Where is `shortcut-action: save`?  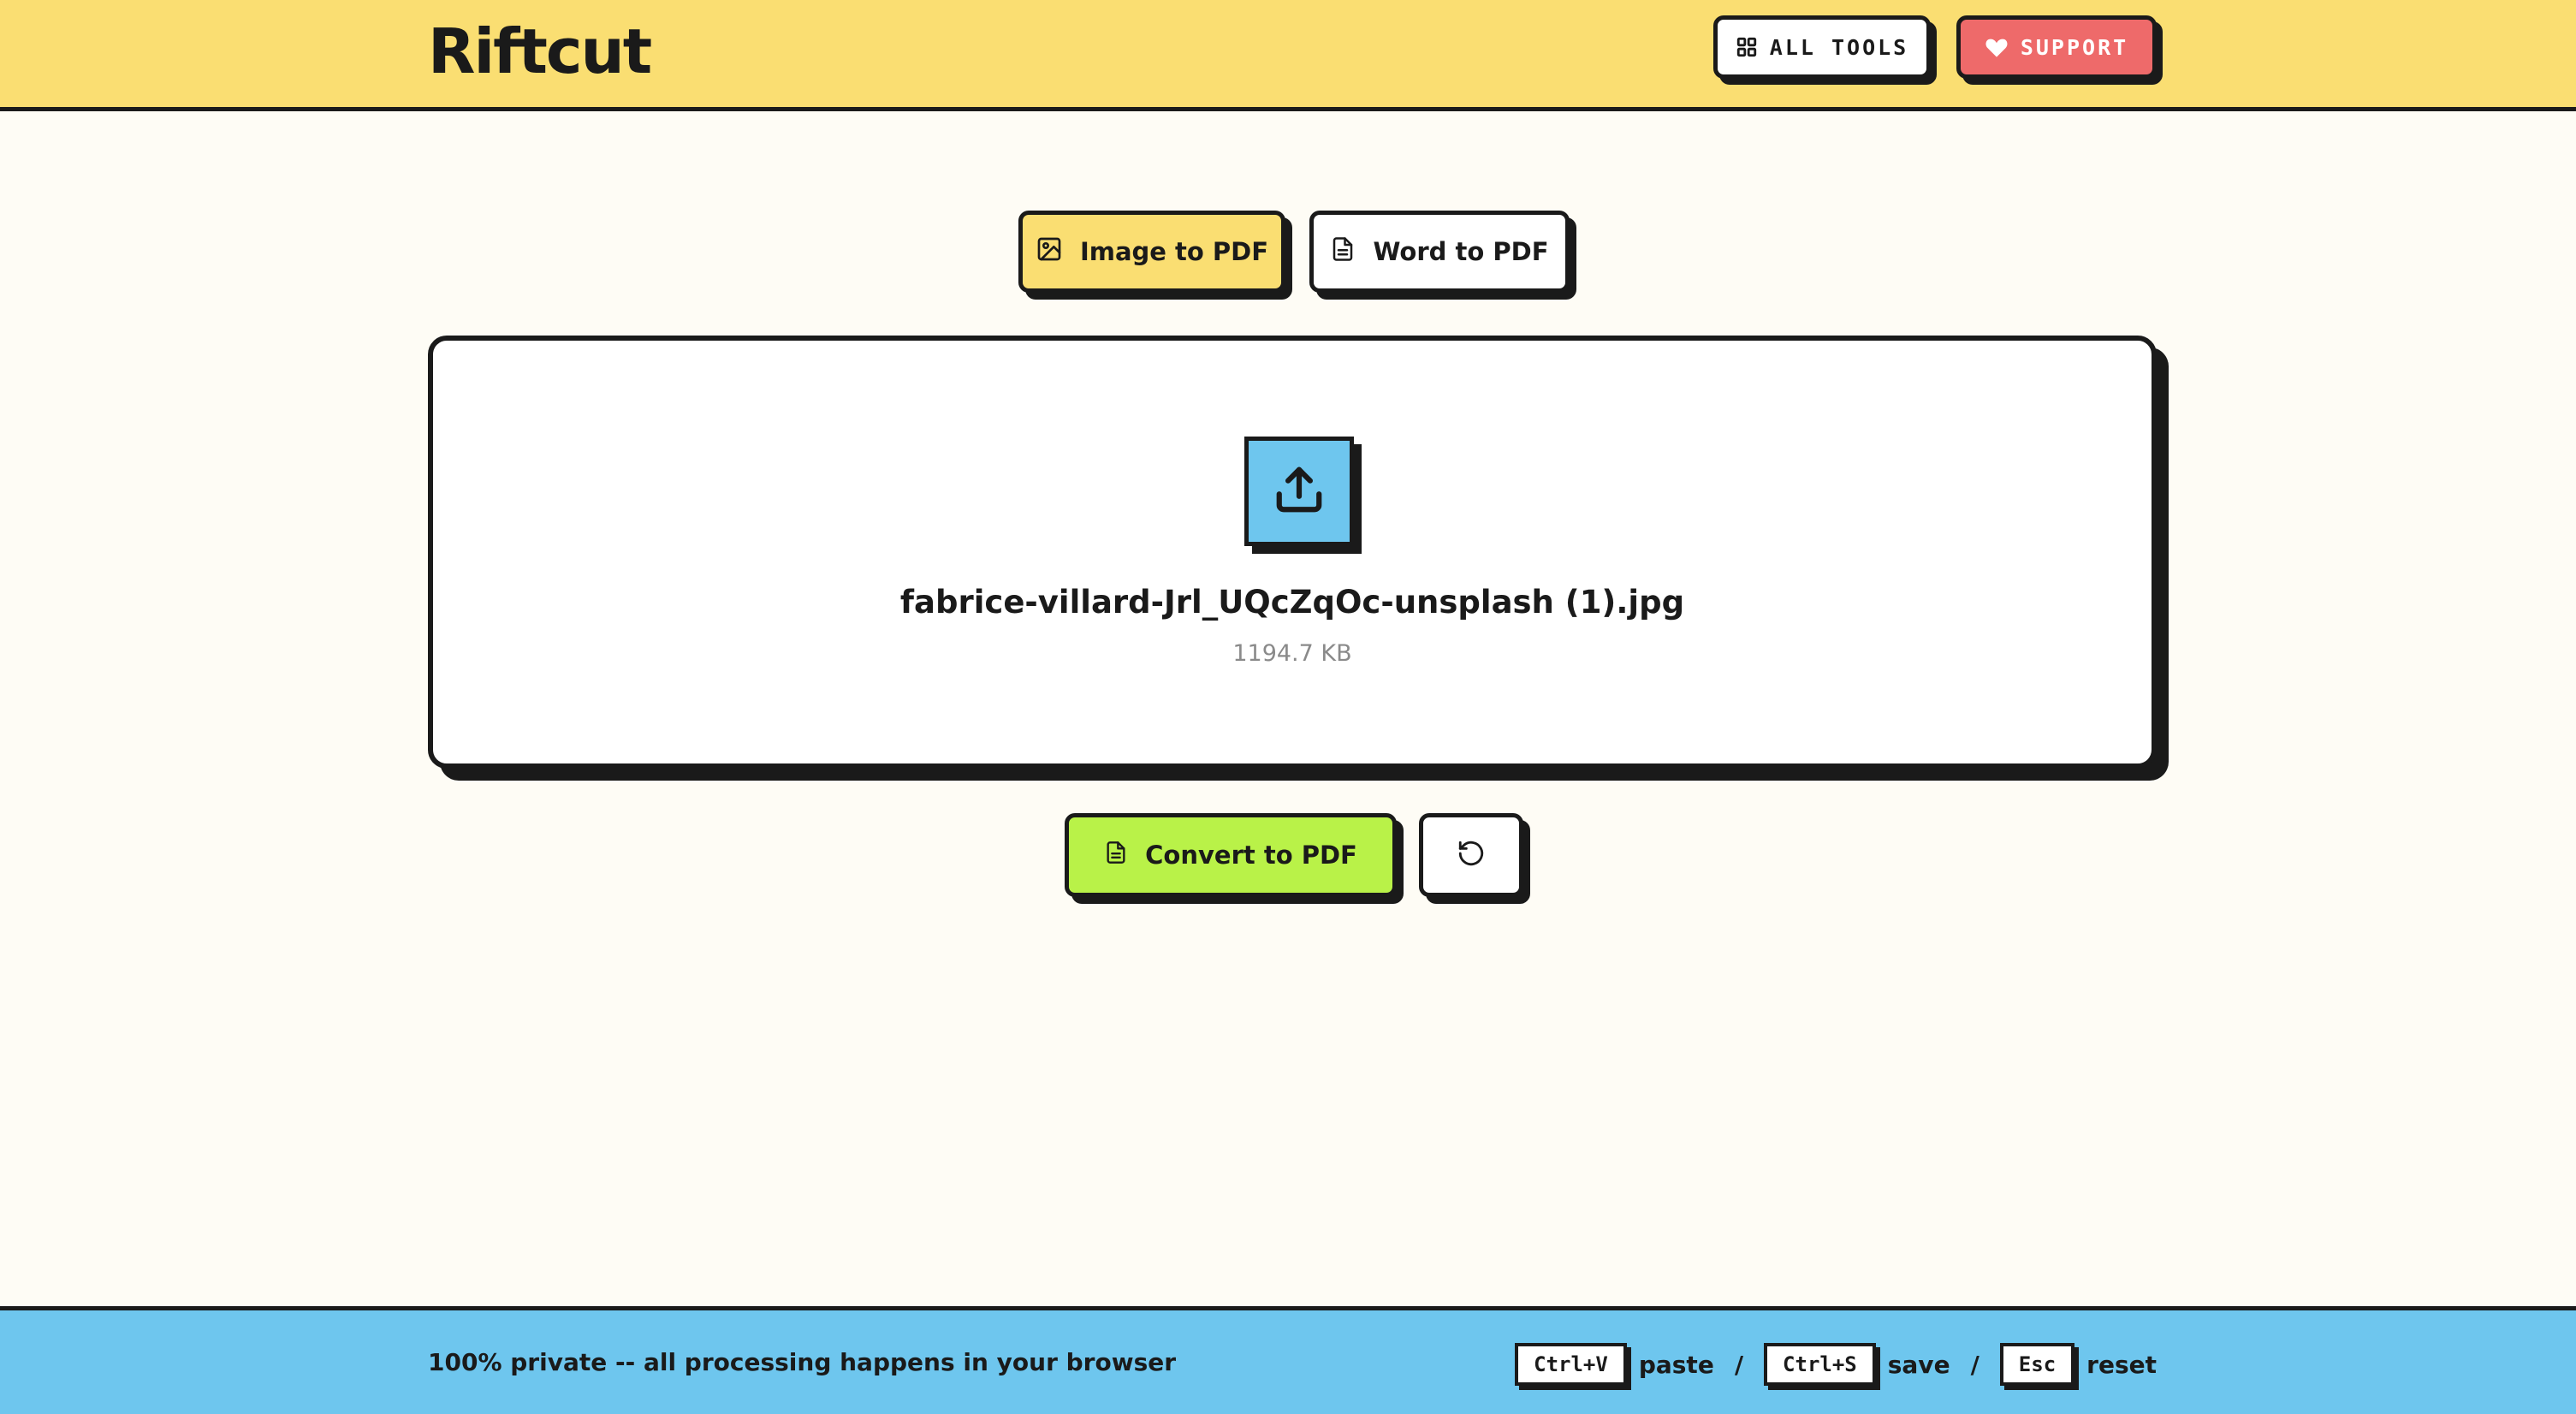 shortcut-action: save is located at coordinates (1918, 1364).